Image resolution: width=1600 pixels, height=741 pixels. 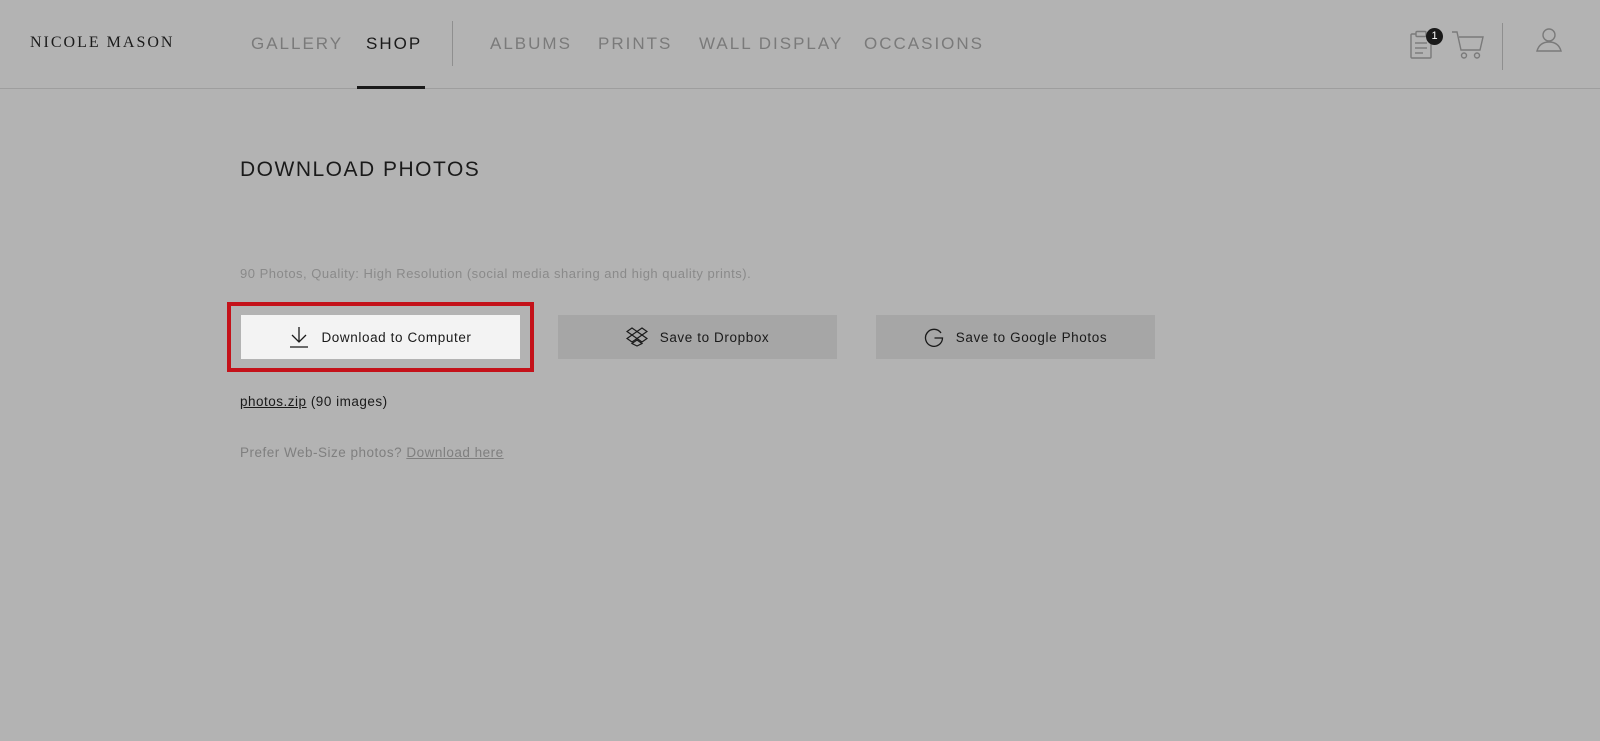 I want to click on web-size-text: Prefer Web-Size photos?, so click(x=321, y=452).